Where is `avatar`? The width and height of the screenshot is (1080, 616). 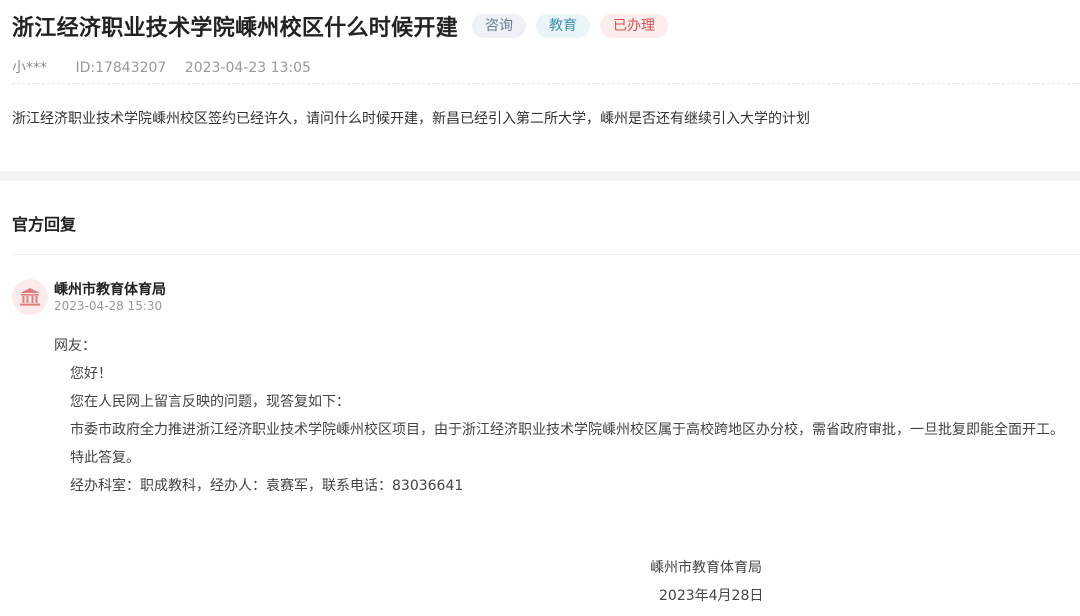 avatar is located at coordinates (30, 297).